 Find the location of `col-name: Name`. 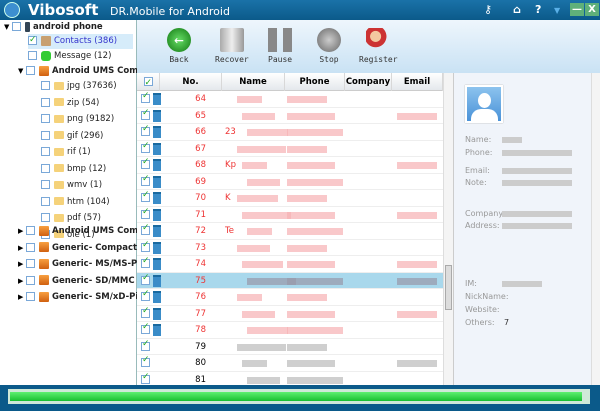

col-name: Name is located at coordinates (253, 82).